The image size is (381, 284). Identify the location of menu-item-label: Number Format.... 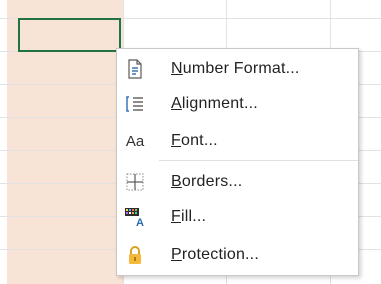
(235, 68).